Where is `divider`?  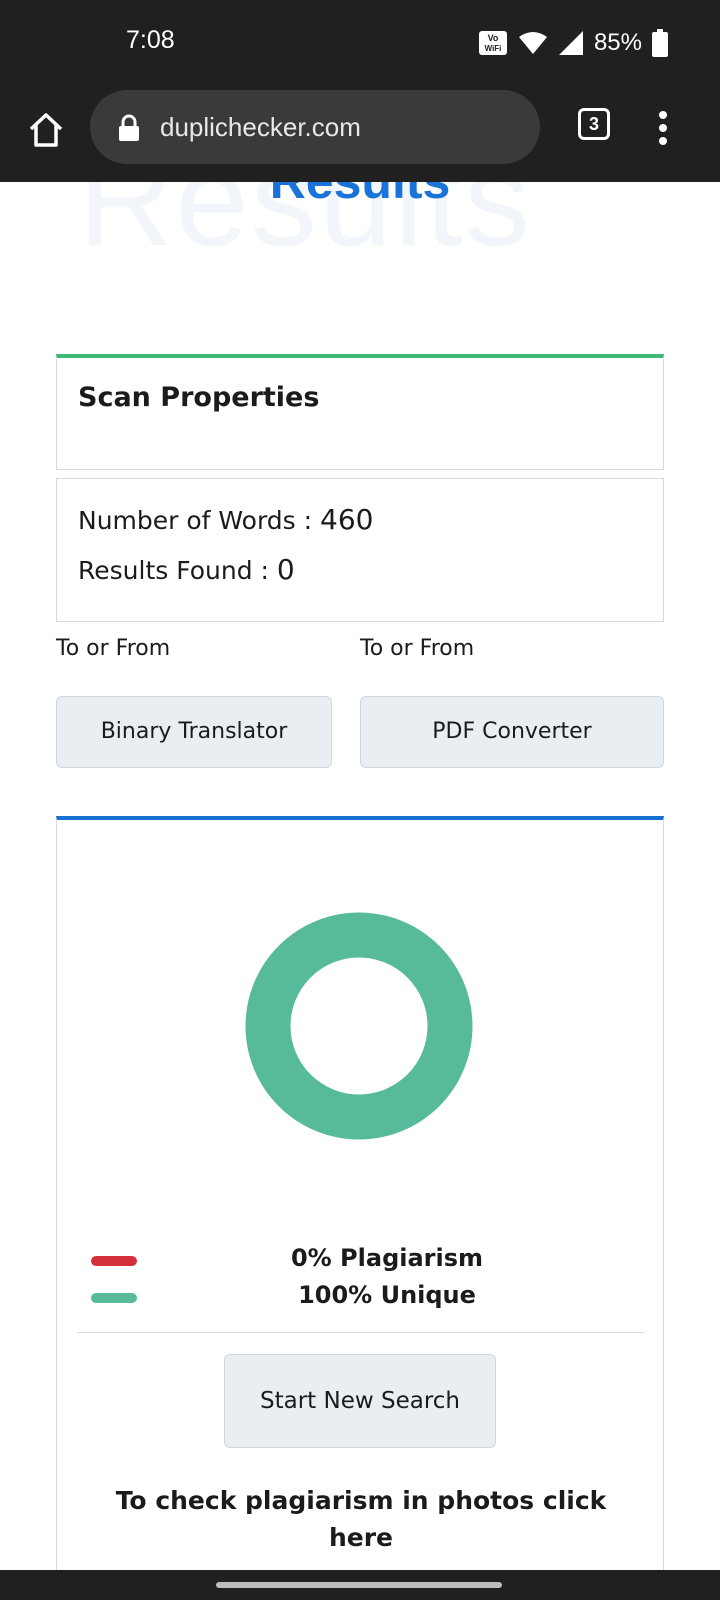 divider is located at coordinates (361, 1332).